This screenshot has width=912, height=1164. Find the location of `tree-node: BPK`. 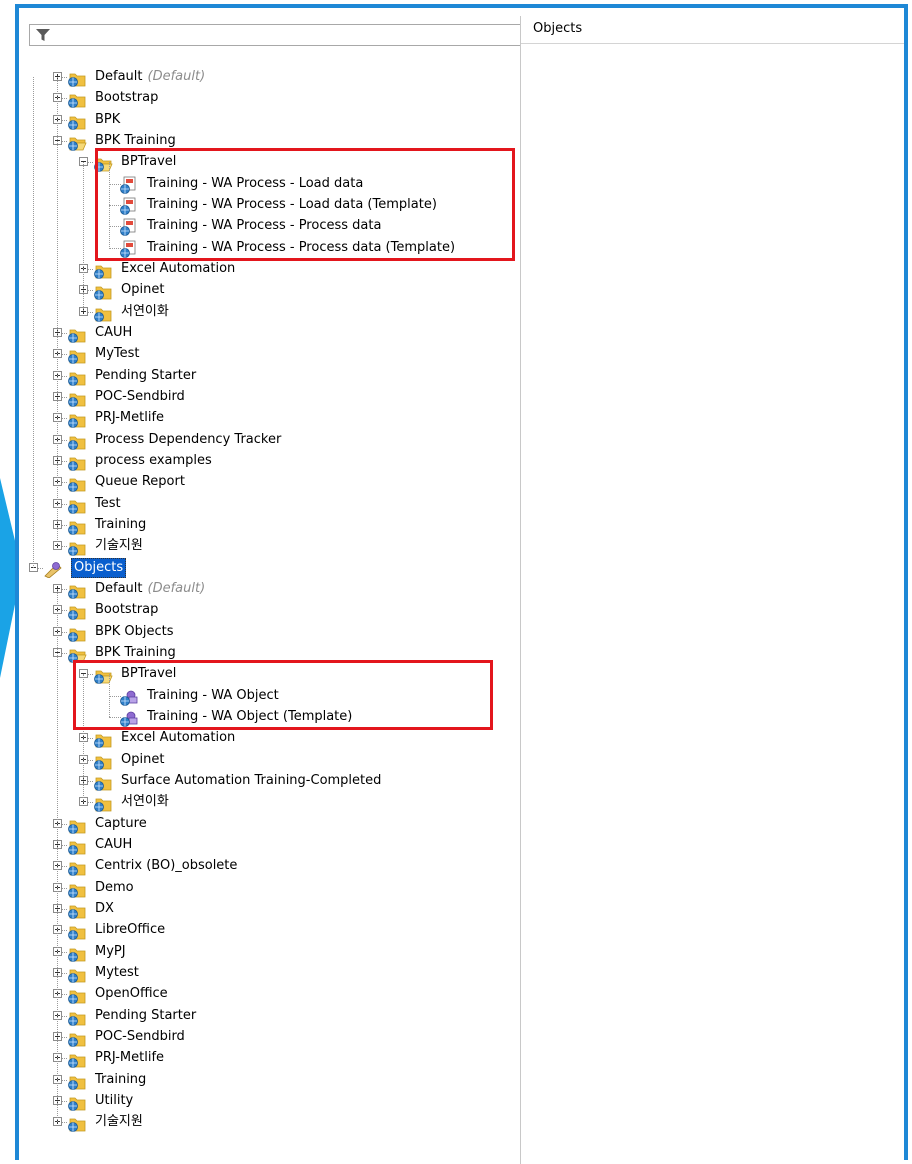

tree-node: BPK is located at coordinates (275, 120).